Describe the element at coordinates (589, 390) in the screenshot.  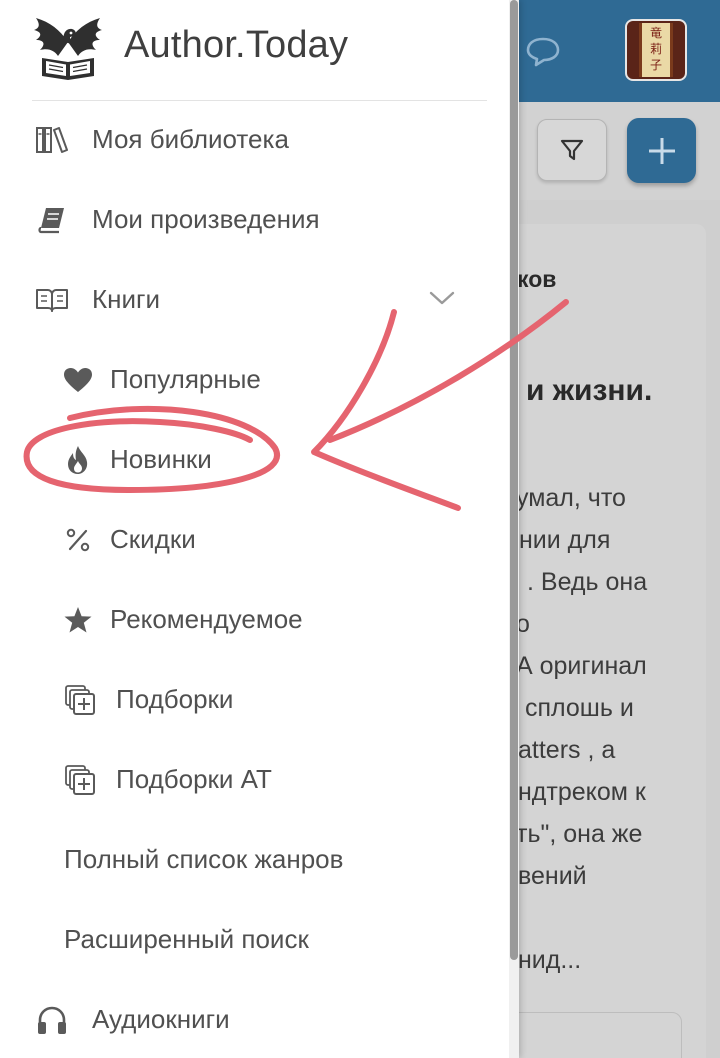
I see `card-title-fragment: и жизни.` at that location.